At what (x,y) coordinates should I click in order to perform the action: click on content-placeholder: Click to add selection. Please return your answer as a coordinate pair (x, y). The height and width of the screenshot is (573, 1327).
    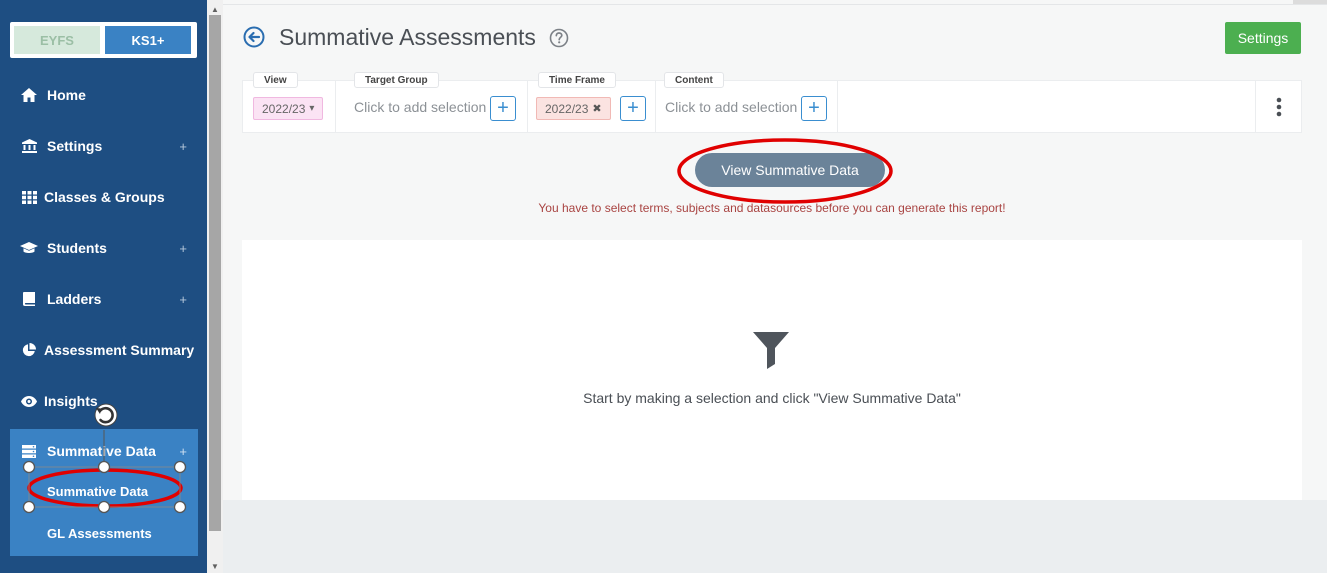
    Looking at the image, I should click on (731, 107).